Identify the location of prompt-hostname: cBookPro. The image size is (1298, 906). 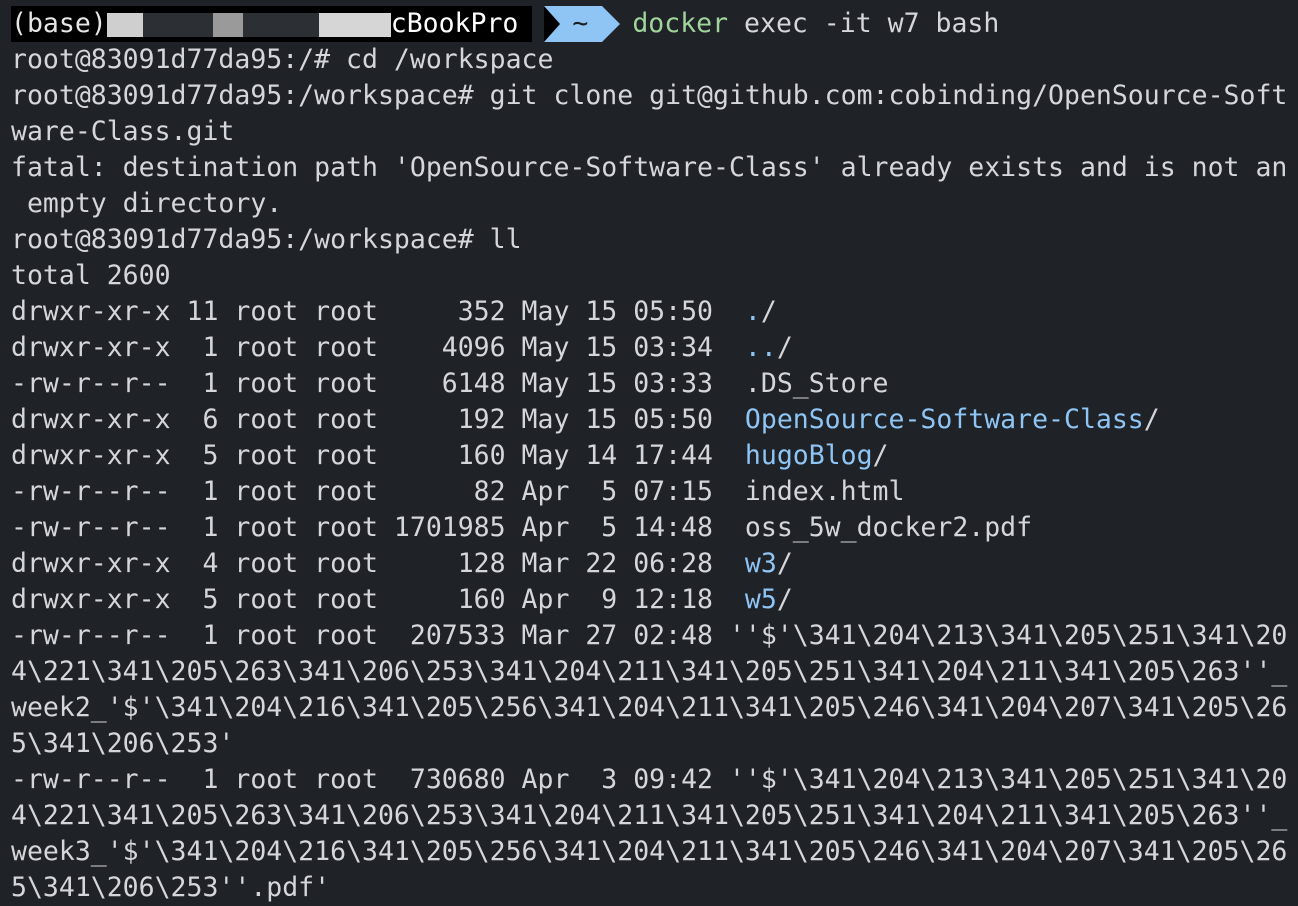
(454, 23).